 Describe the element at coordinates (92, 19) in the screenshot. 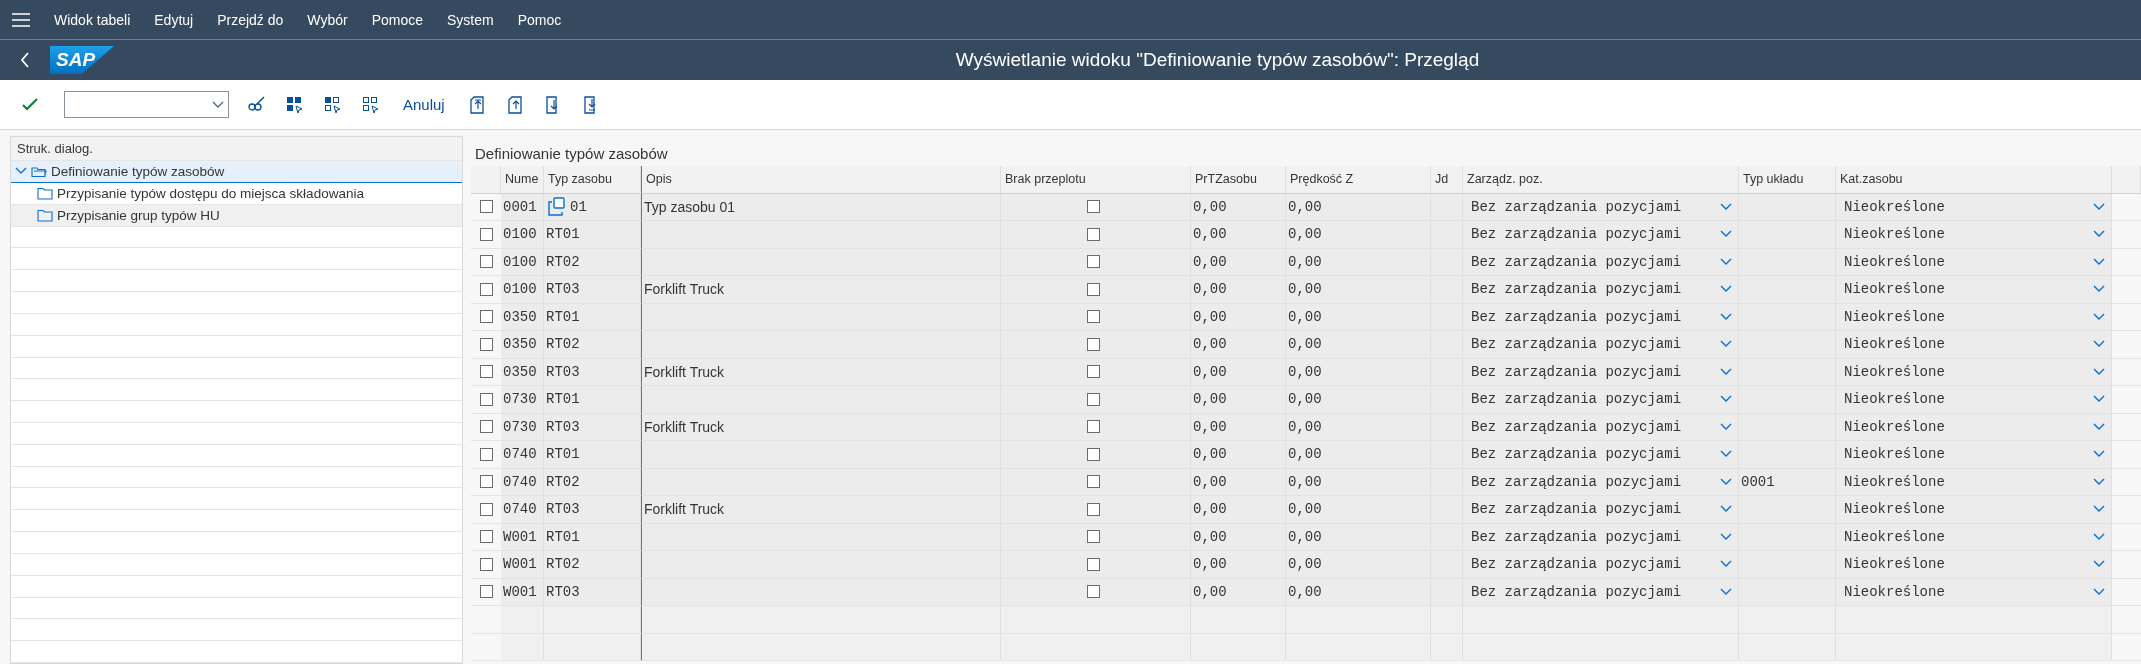

I see `menu-item: Widok tabeli` at that location.